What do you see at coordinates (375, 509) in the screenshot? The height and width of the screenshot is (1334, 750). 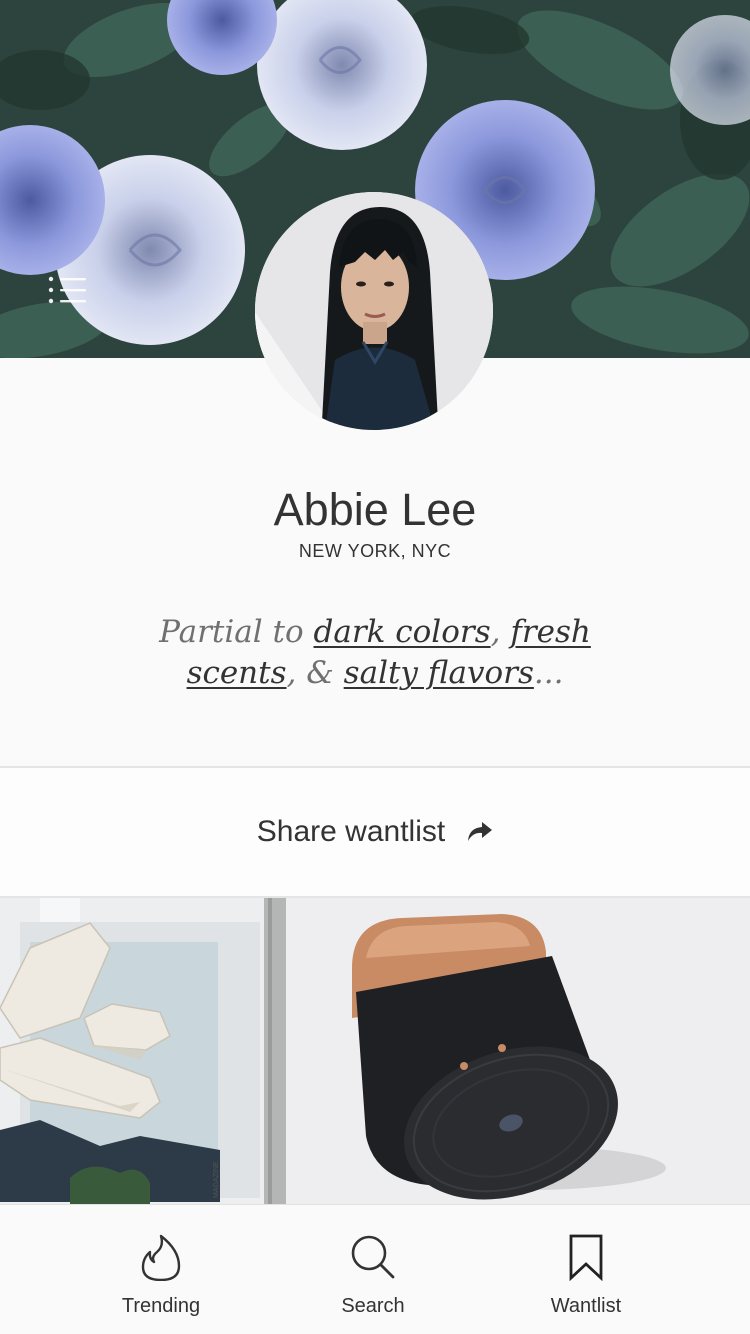 I see `profile-name: Abbie Lee` at bounding box center [375, 509].